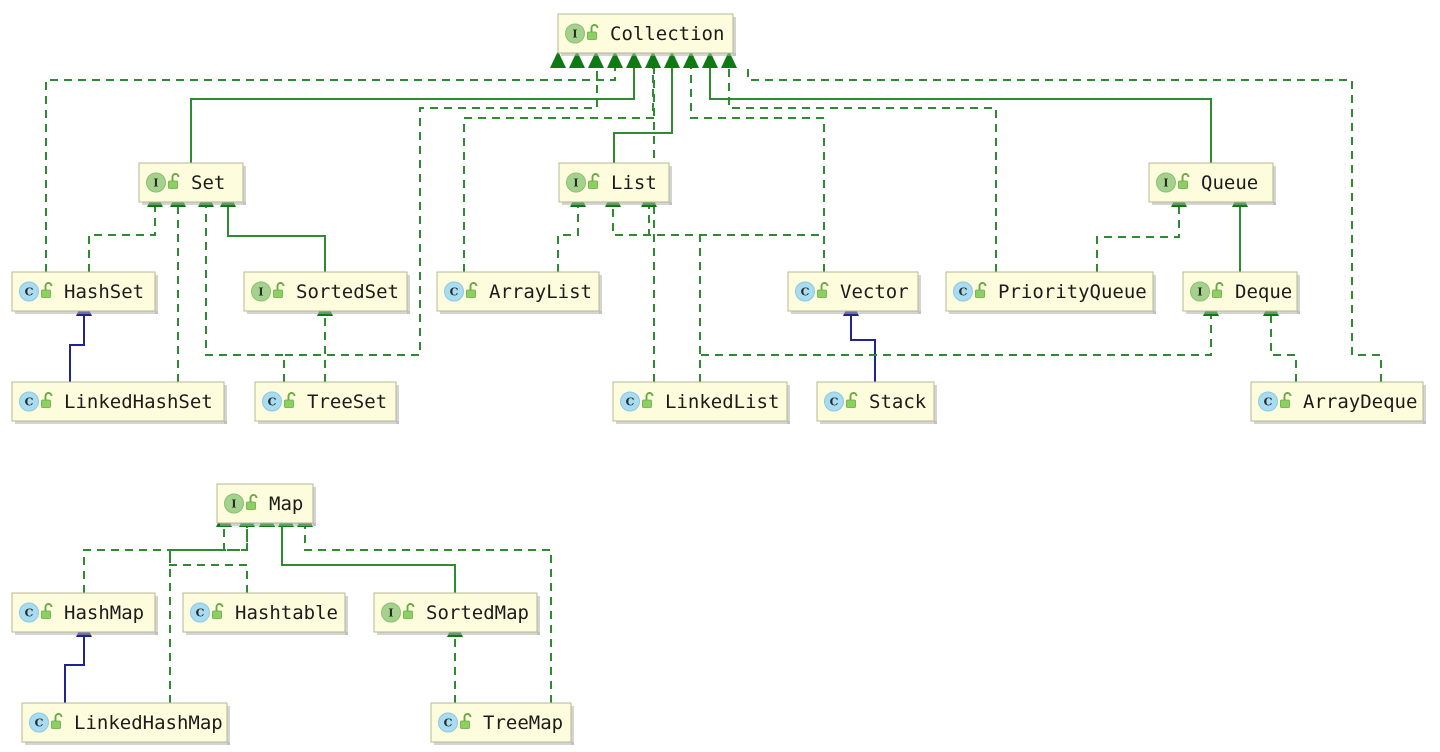 This screenshot has width=1440, height=752. I want to click on edge-hashmap-to-map, so click(154, 560).